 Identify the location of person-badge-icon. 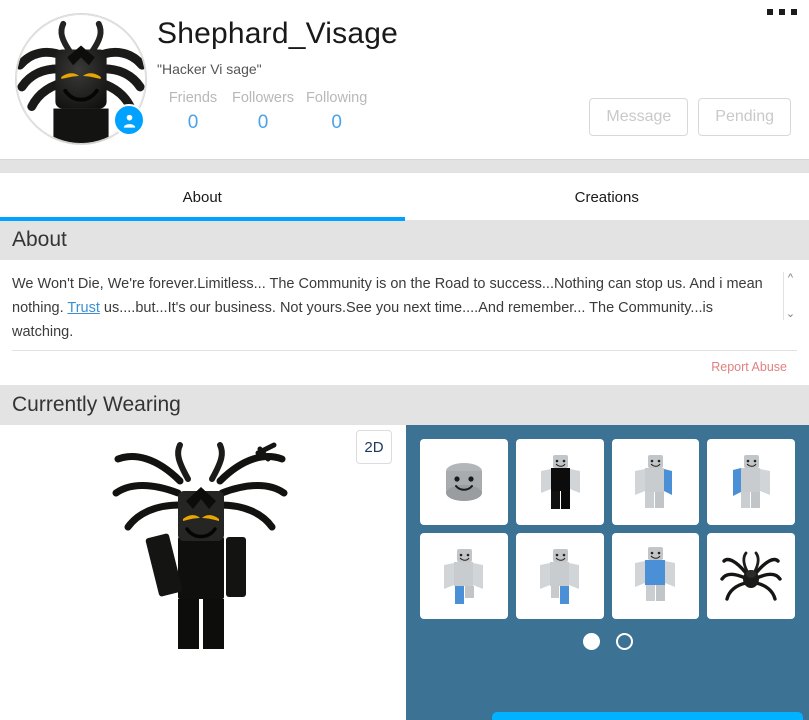
(129, 120).